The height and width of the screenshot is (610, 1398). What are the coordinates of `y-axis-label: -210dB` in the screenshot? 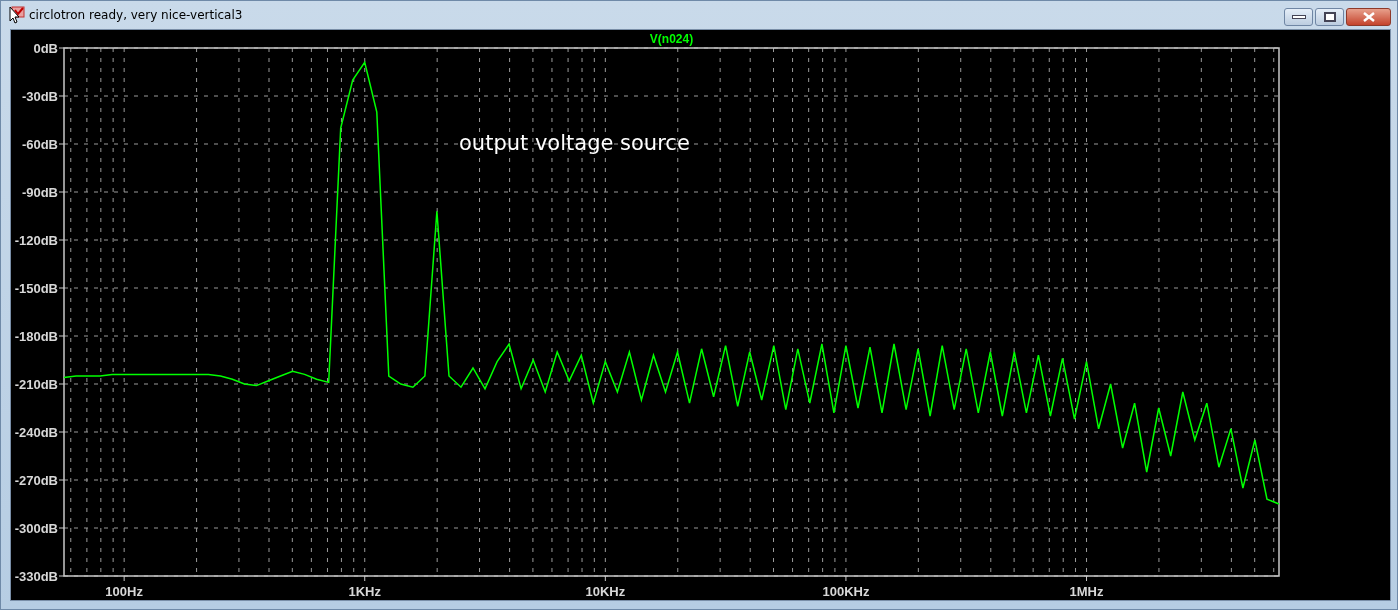 It's located at (36, 384).